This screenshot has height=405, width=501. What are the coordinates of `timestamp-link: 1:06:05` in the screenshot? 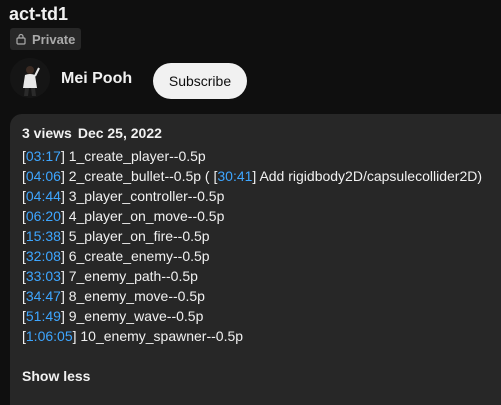 It's located at (49, 336).